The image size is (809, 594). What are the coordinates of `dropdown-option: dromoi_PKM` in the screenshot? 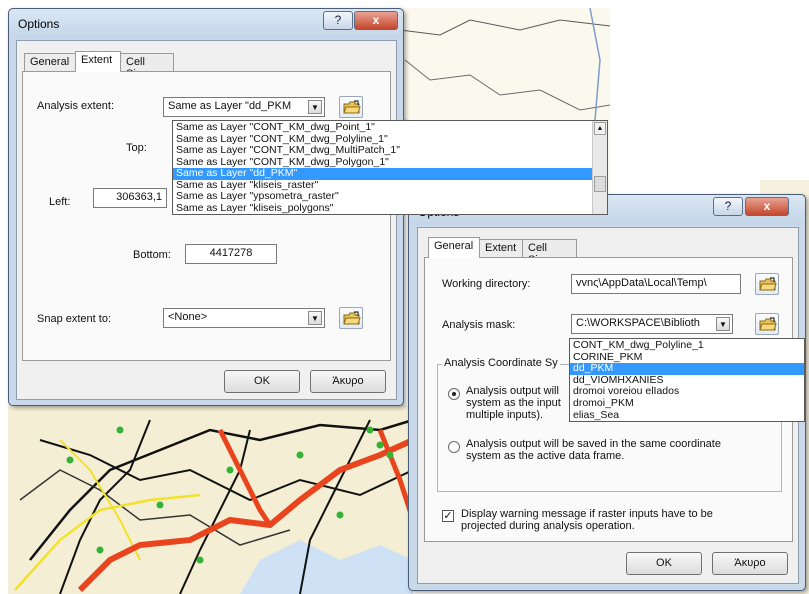 It's located at (687, 403).